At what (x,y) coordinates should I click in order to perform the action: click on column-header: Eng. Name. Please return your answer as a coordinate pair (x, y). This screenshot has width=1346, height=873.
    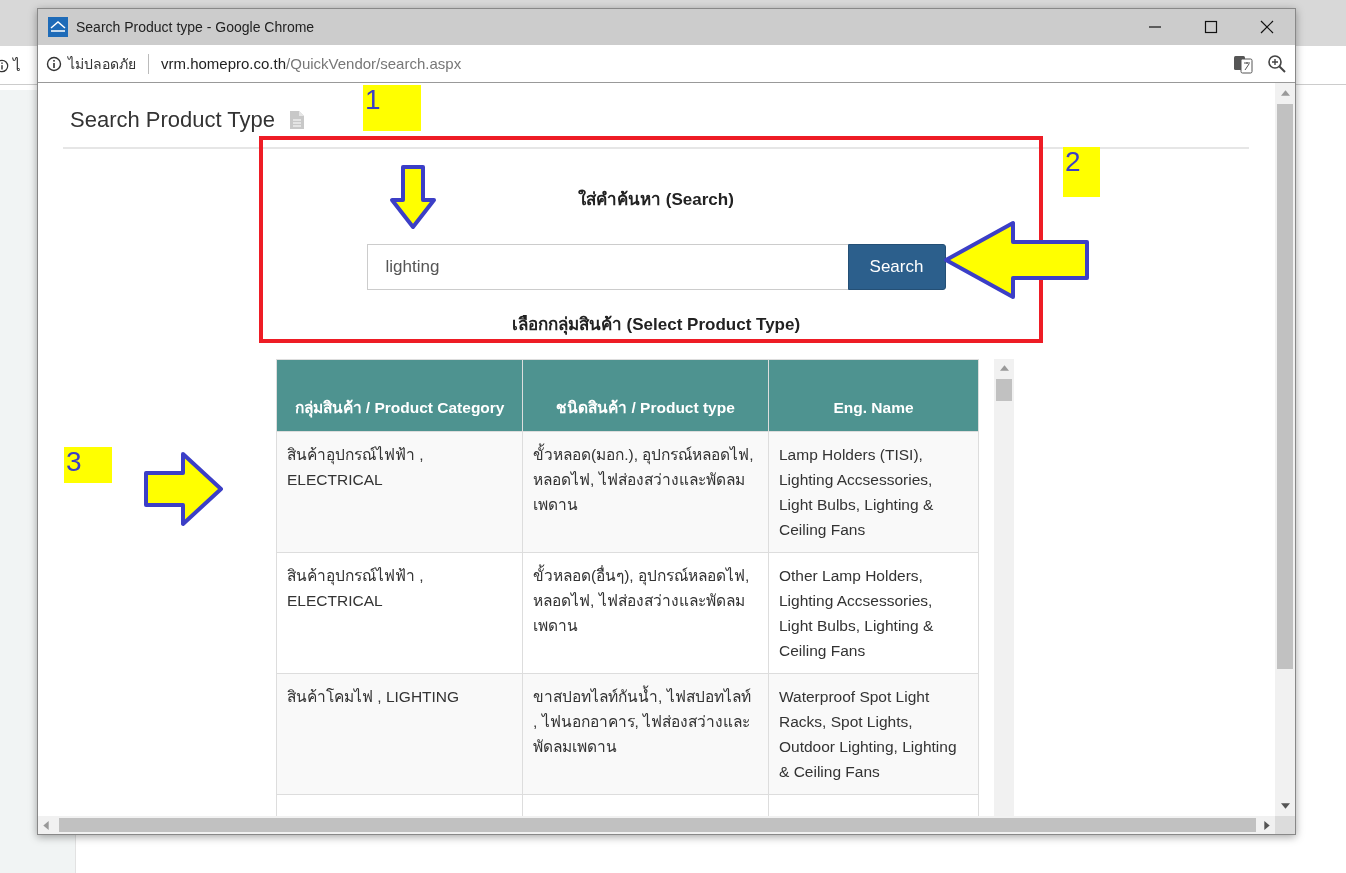
    Looking at the image, I should click on (873, 395).